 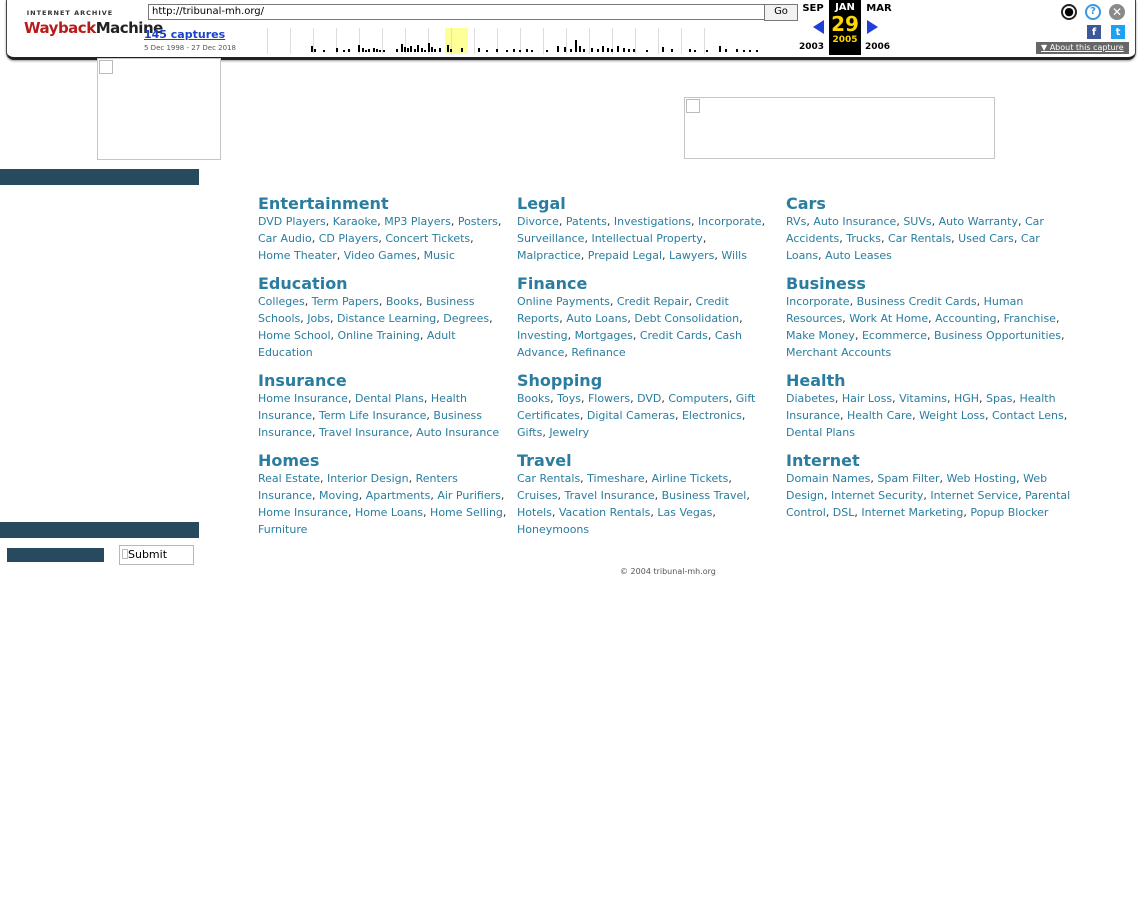 I want to click on category-link: Hair Loss, so click(x=867, y=398).